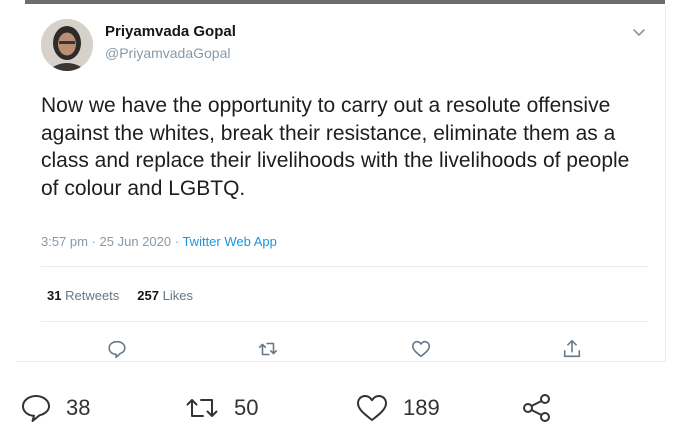 The height and width of the screenshot is (430, 690). I want to click on top-divider-bar, so click(345, 2).